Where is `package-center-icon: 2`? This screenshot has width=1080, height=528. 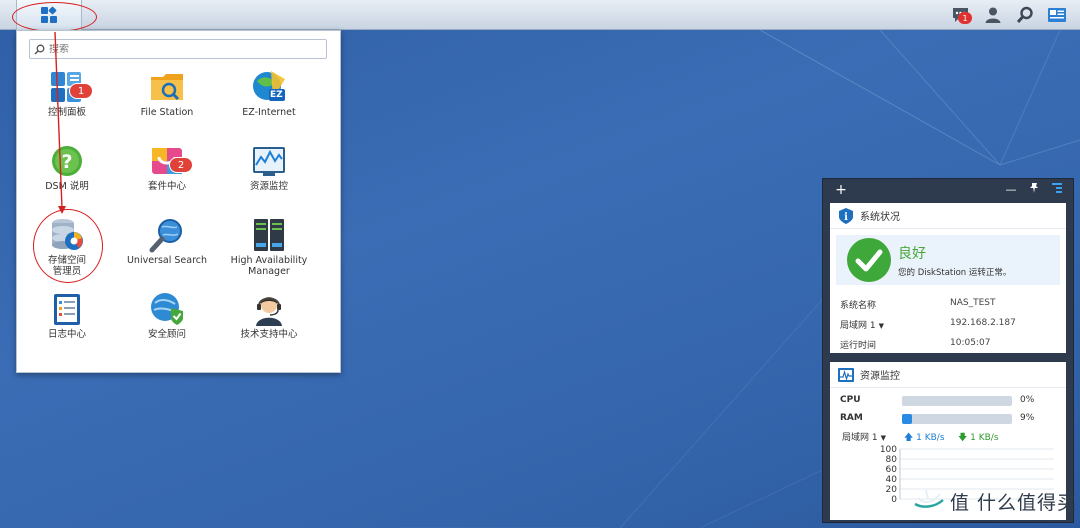 package-center-icon: 2 is located at coordinates (171, 161).